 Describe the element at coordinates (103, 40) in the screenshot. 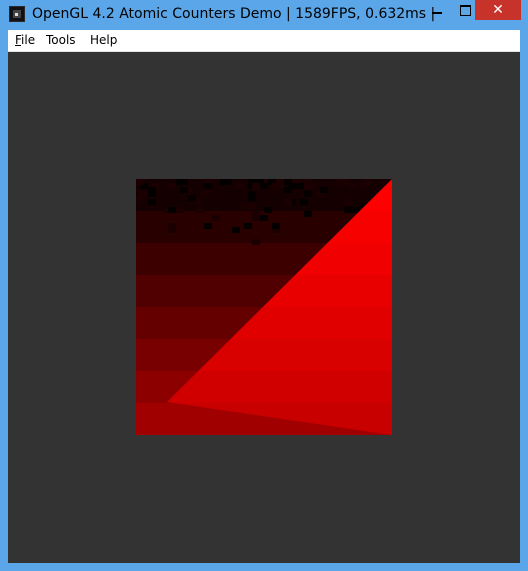

I see `menu-help: Help` at that location.